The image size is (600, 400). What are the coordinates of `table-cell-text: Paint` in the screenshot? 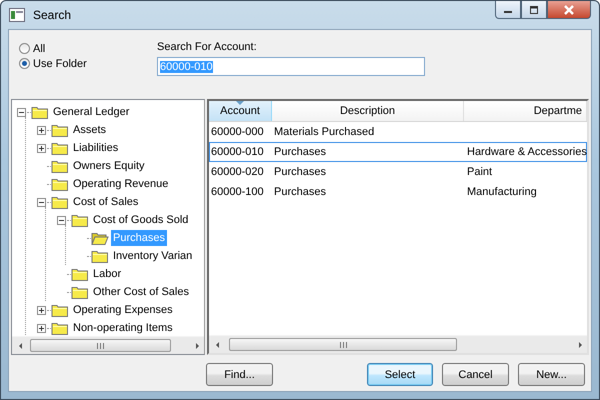 It's located at (480, 172).